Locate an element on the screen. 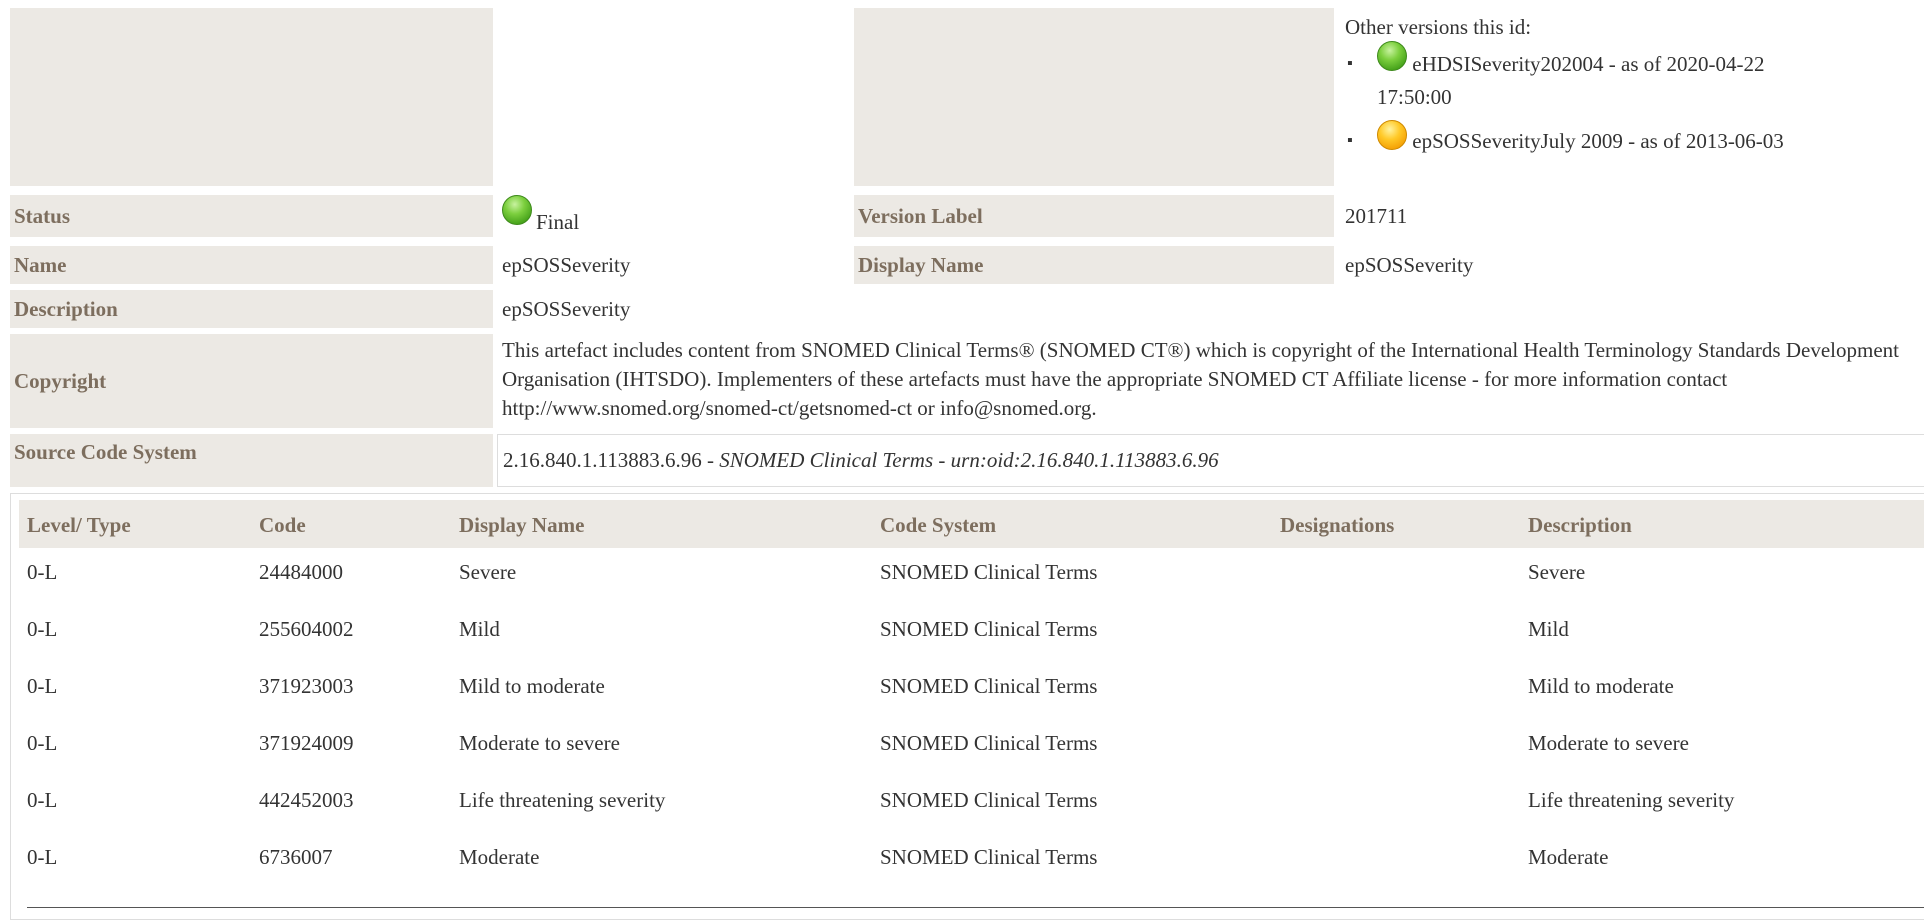 The width and height of the screenshot is (1924, 920). name-value: epSOSSeverity is located at coordinates (566, 264).